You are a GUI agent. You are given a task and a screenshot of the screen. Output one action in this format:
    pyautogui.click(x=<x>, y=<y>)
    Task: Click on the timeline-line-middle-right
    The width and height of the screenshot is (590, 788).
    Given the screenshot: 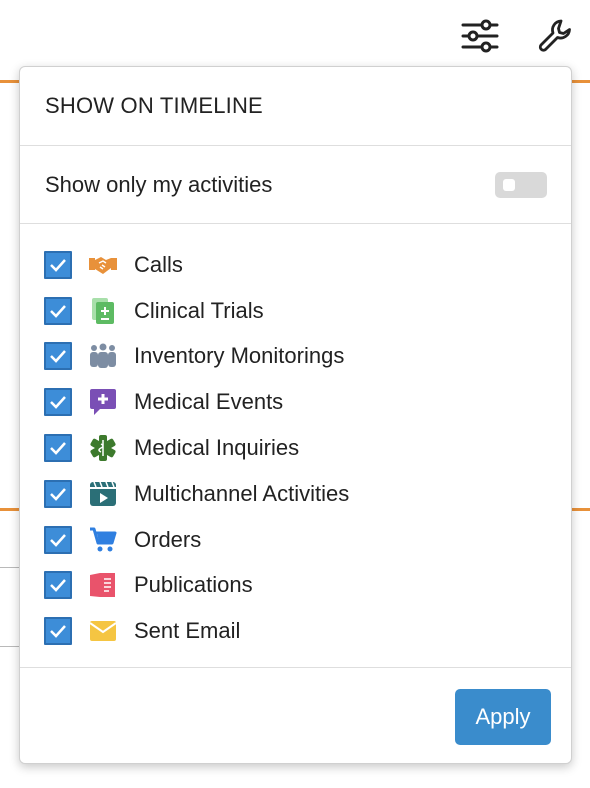 What is the action you would take?
    pyautogui.click(x=581, y=509)
    